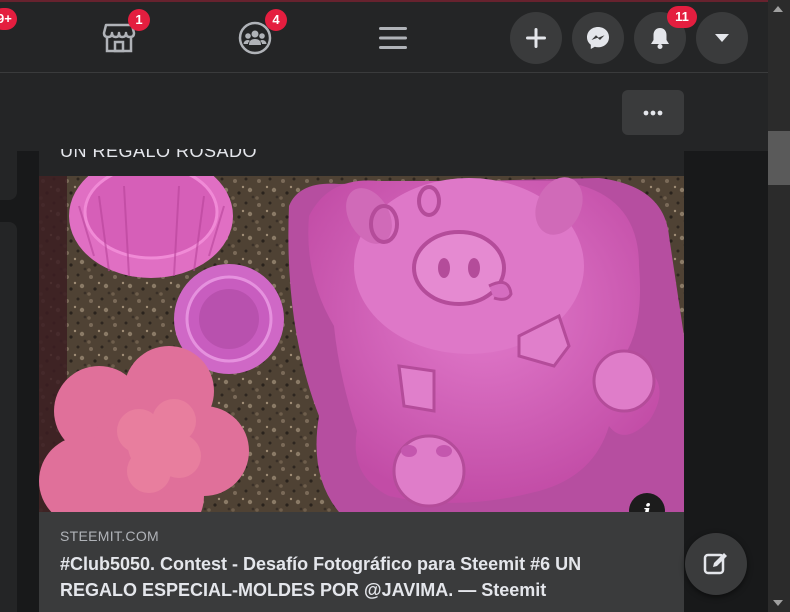 The width and height of the screenshot is (790, 612). I want to click on messenger-icon, so click(598, 38).